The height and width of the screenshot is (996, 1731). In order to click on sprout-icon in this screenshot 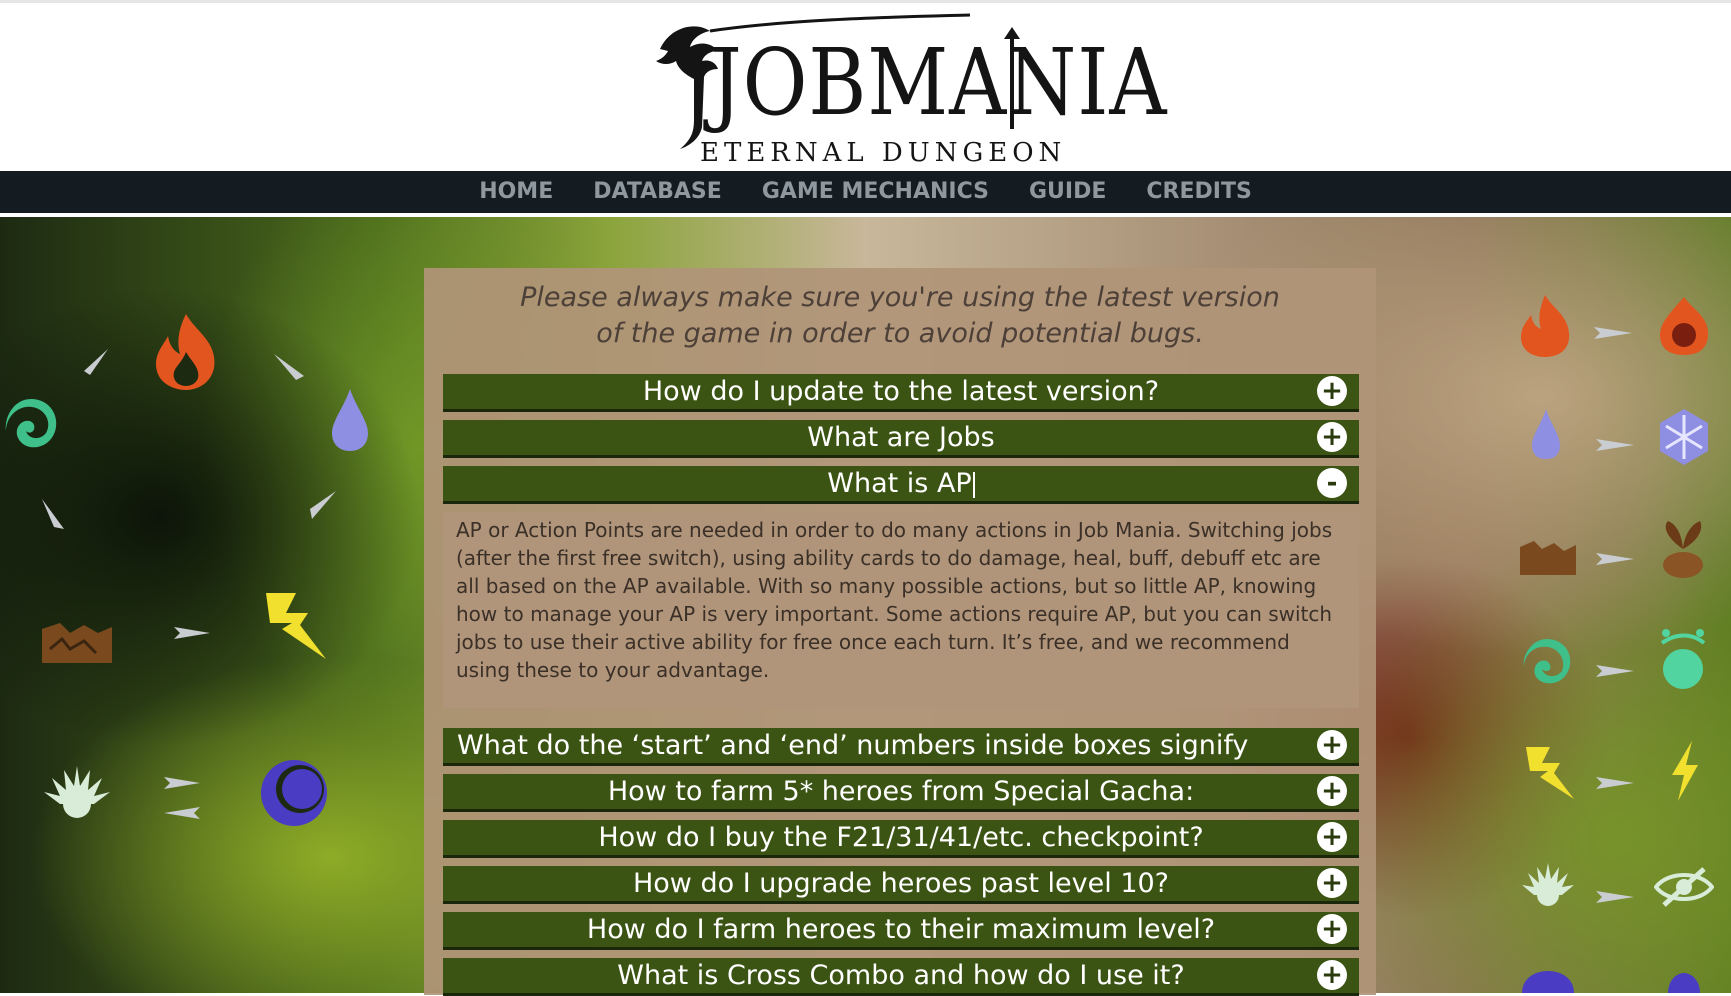, I will do `click(1683, 549)`.